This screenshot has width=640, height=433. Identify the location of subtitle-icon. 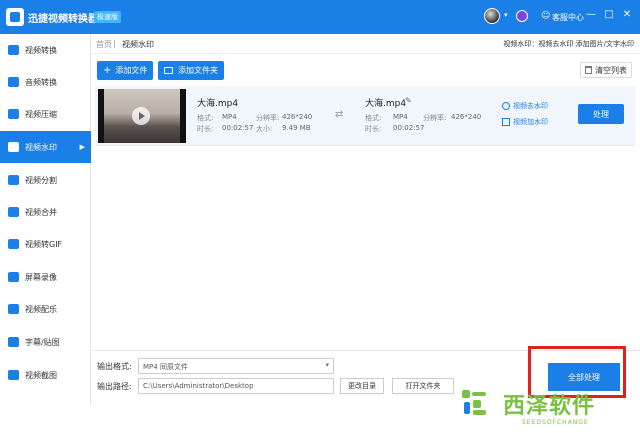
(13, 342).